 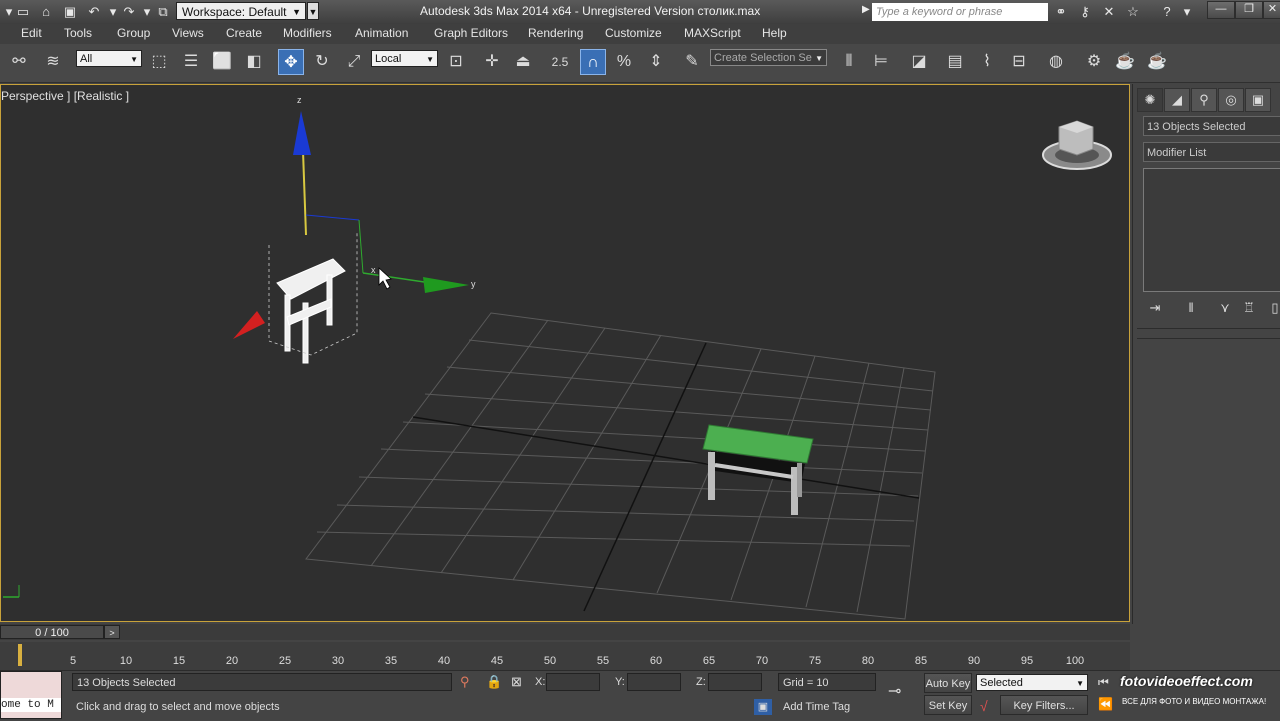 I want to click on key-mode-dropdown: Selected ▼, so click(x=1032, y=682).